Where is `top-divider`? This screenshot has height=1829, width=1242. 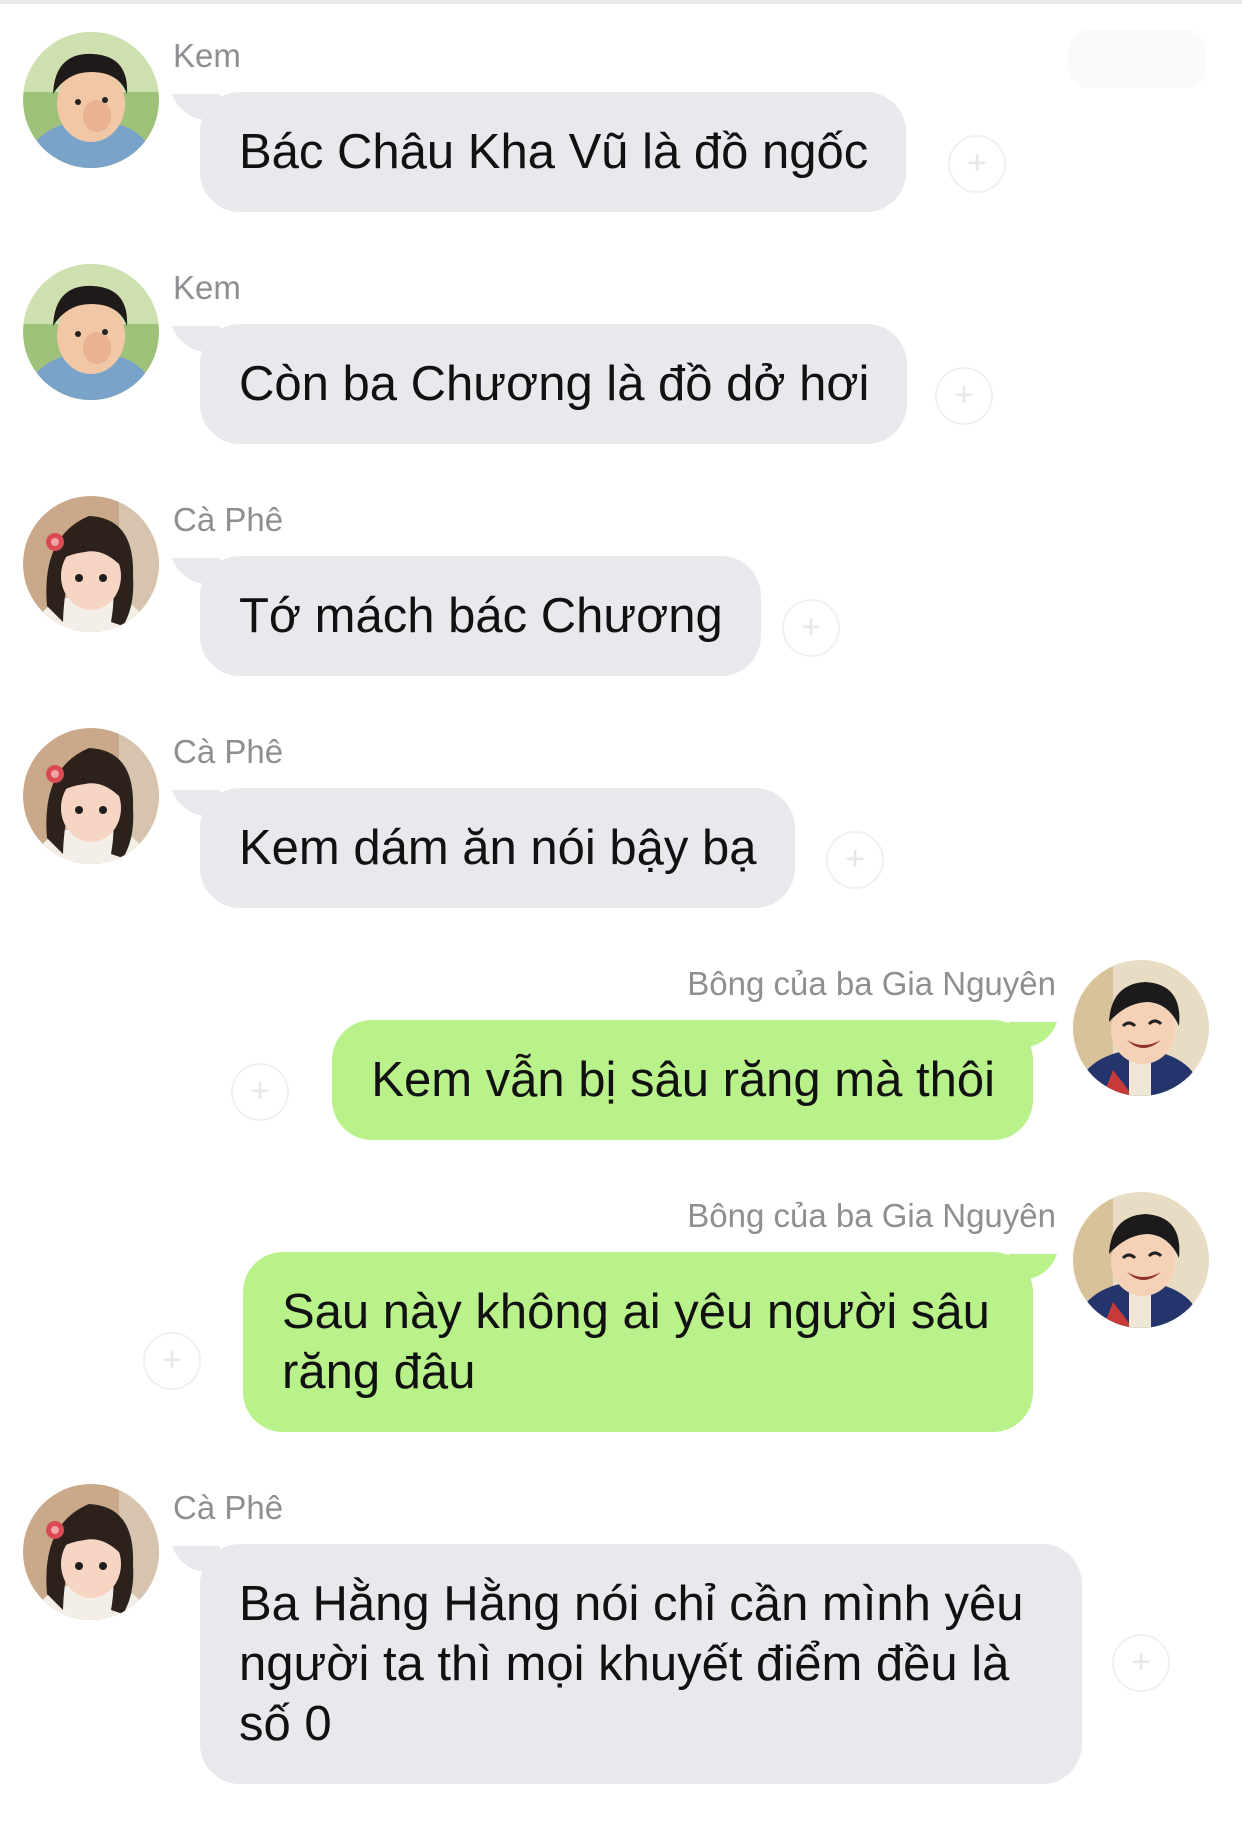 top-divider is located at coordinates (621, 2).